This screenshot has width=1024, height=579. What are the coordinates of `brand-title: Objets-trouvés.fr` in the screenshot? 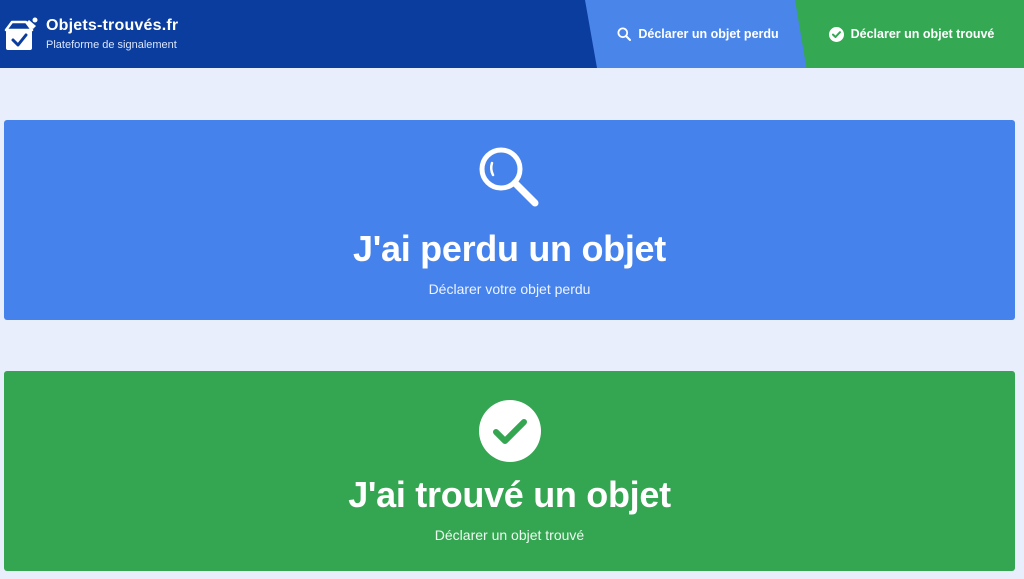 It's located at (112, 25).